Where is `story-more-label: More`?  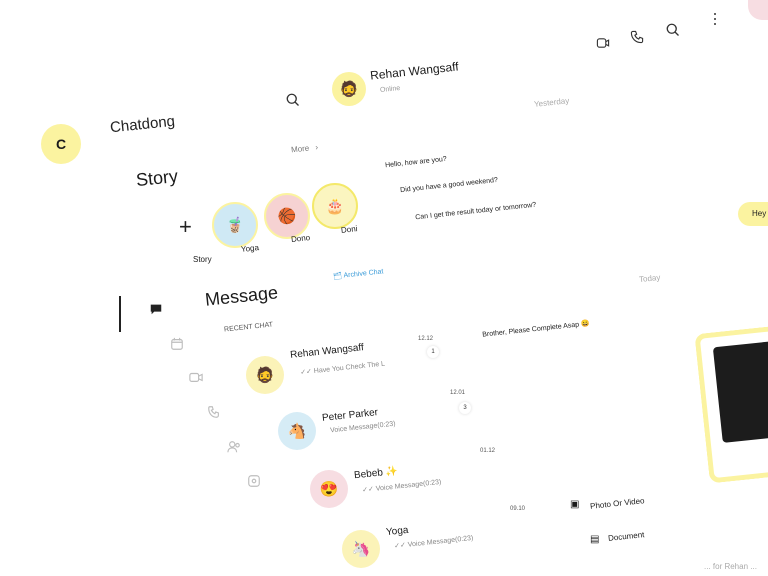
story-more-label: More is located at coordinates (300, 149).